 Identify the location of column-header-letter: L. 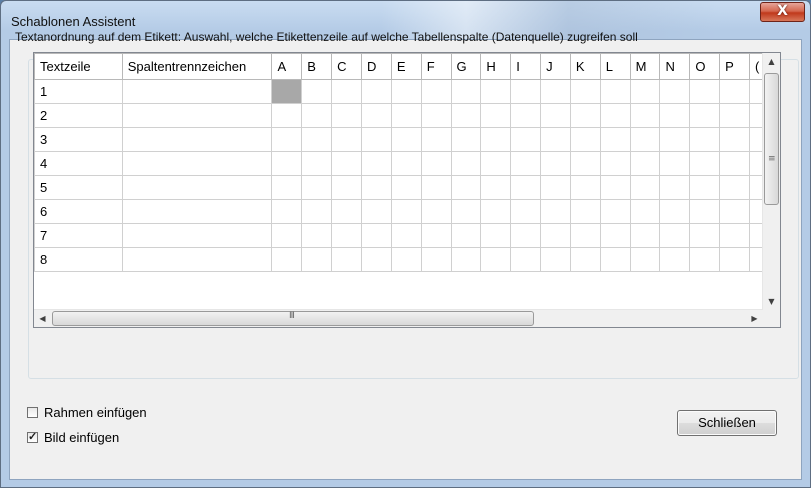
(615, 66).